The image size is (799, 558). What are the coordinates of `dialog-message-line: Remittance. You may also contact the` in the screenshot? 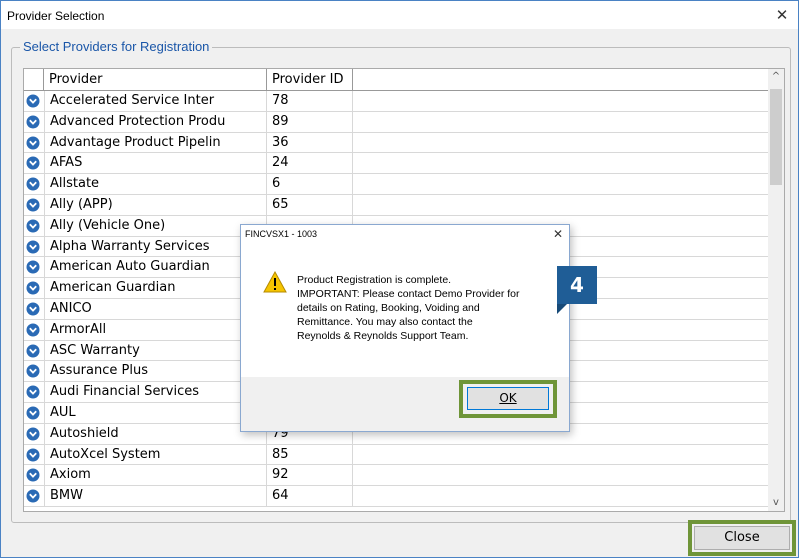 It's located at (385, 322).